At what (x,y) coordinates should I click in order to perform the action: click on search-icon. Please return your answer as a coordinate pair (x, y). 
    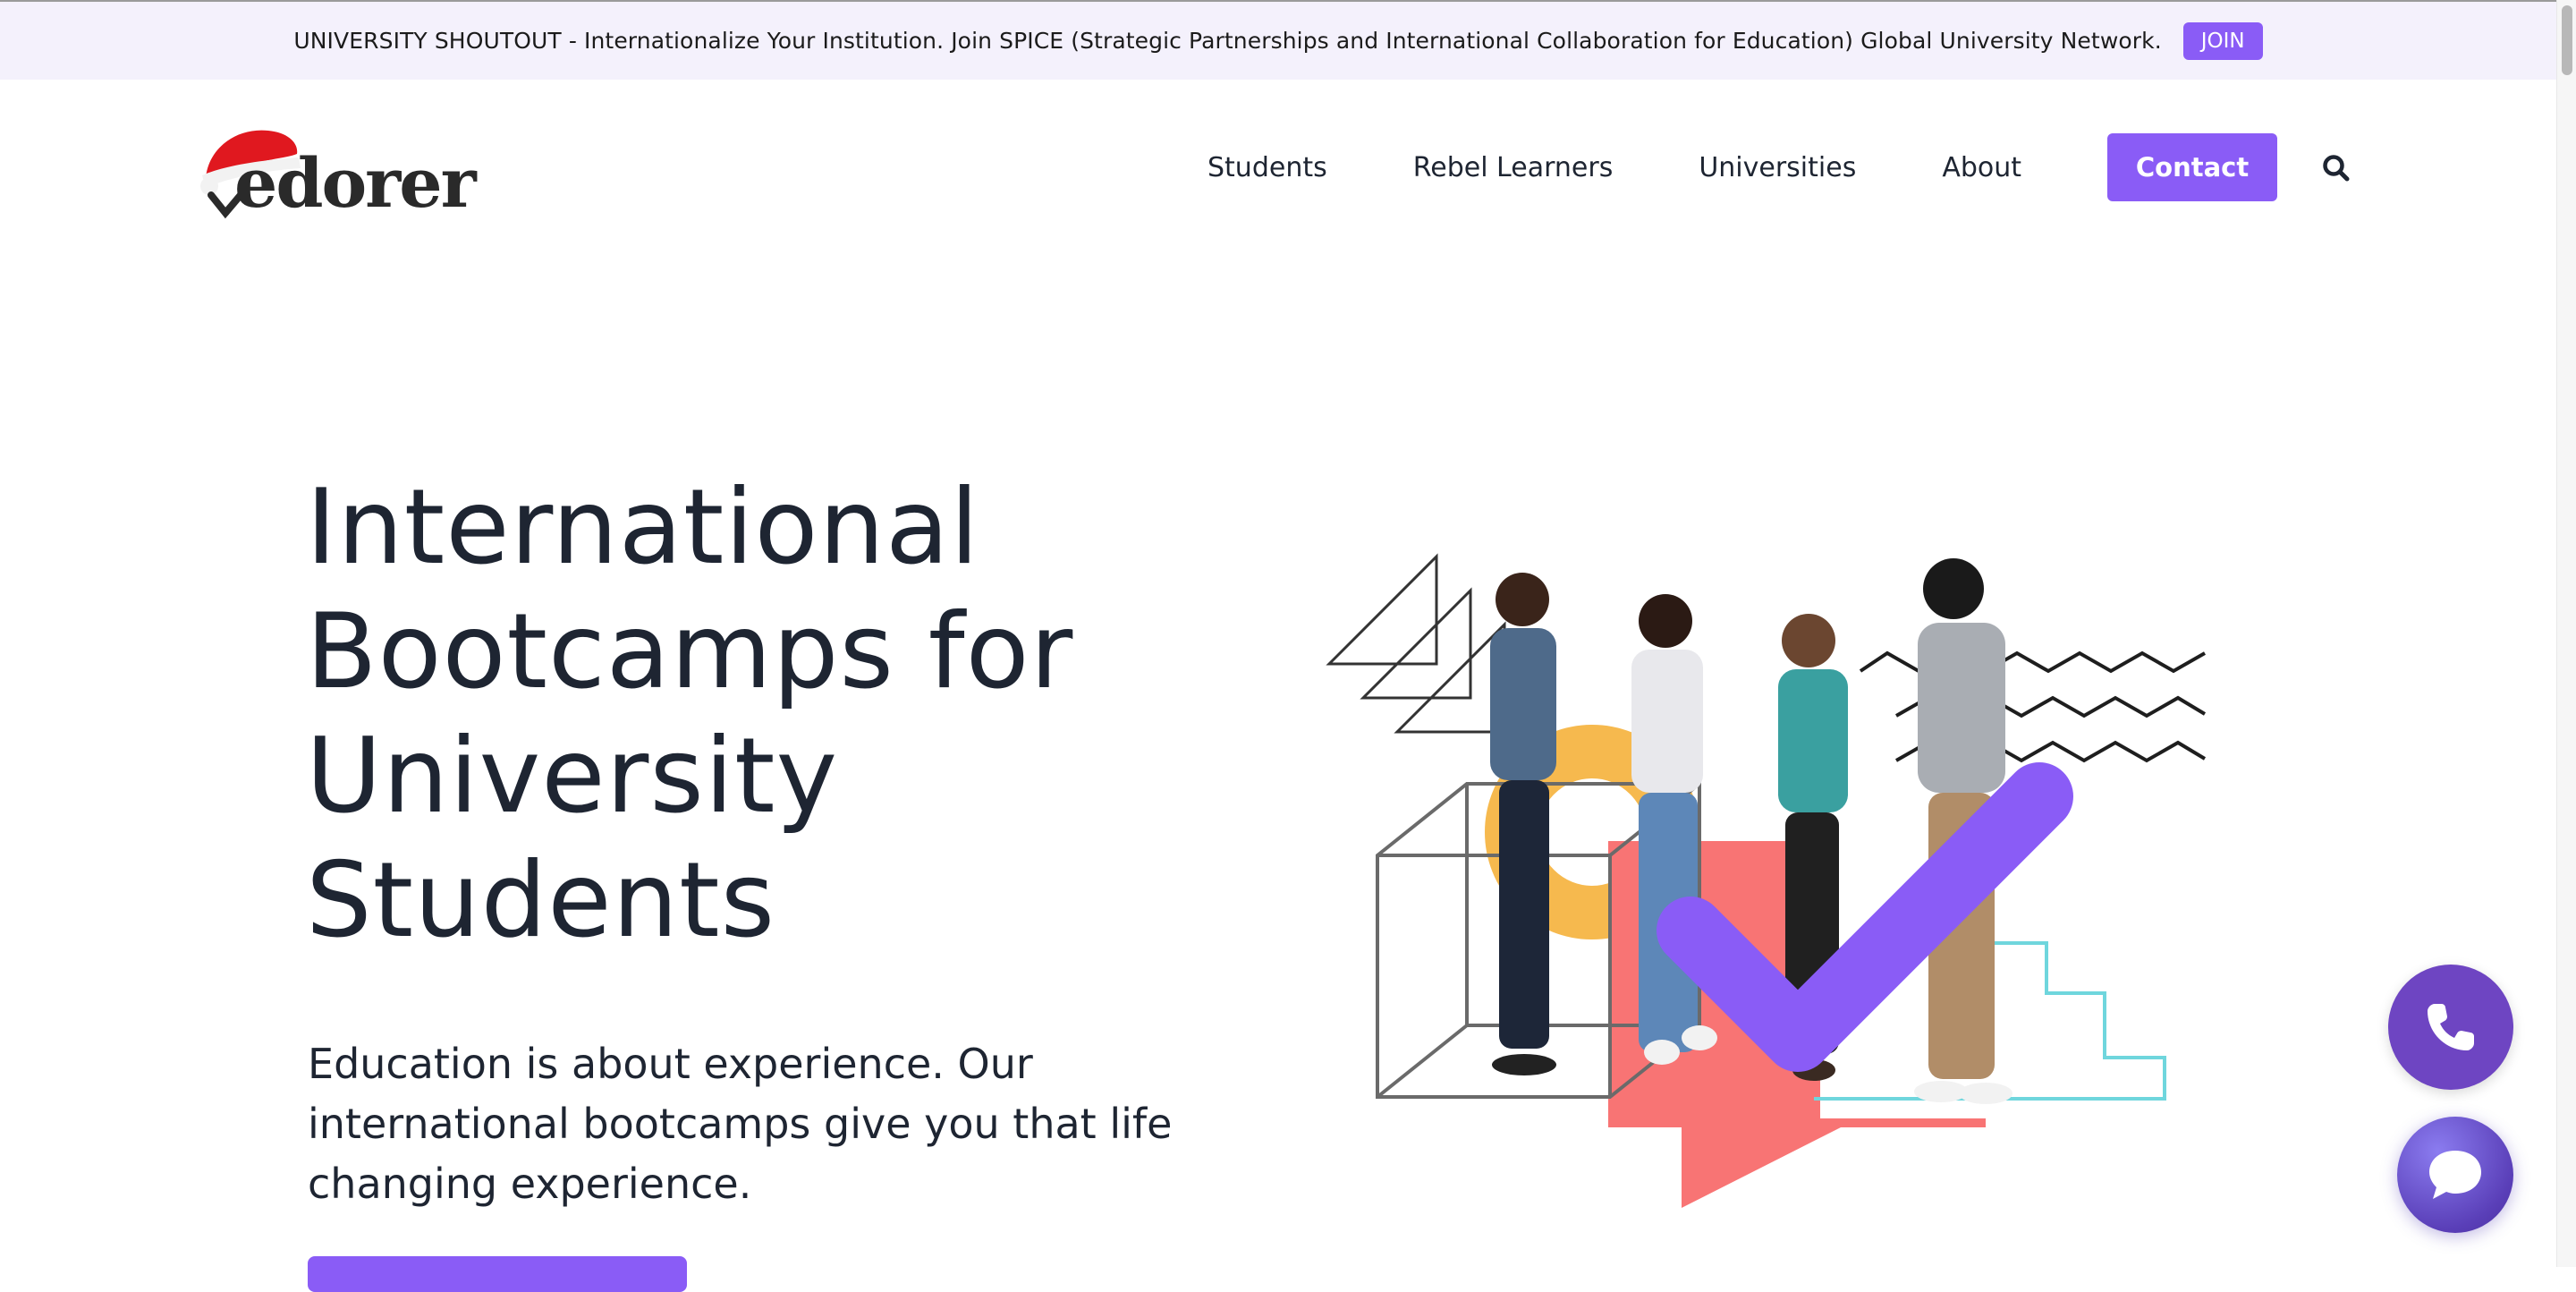
    Looking at the image, I should click on (2336, 169).